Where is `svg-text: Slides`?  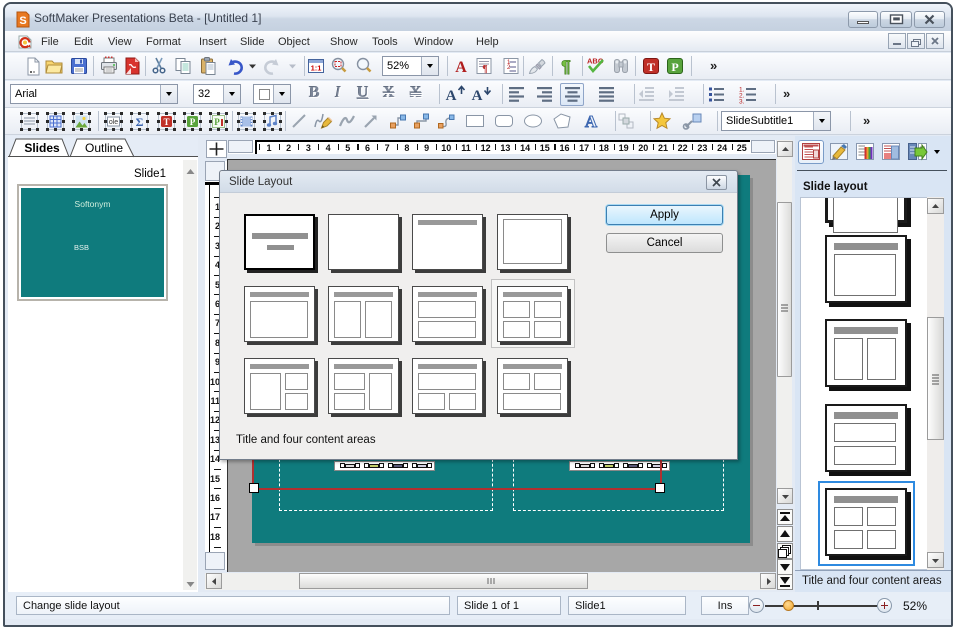
svg-text: Slides is located at coordinates (42, 148).